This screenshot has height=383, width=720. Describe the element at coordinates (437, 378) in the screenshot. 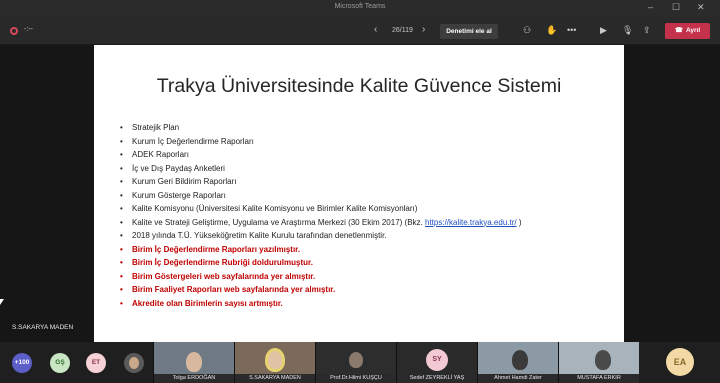

I see `participant-name: Sedef ZEYREKLİ YAŞ` at that location.